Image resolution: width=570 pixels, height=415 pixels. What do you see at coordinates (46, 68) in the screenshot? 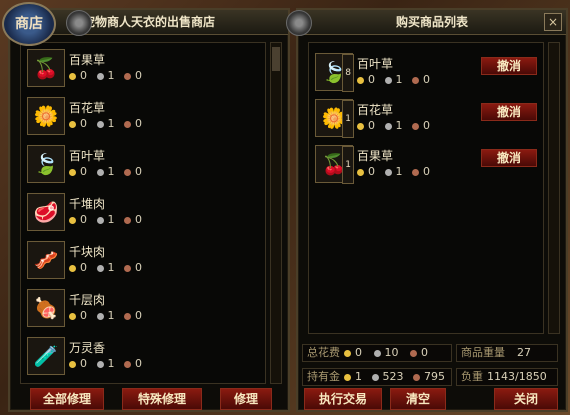
I see `fruit-herb-icon: 🍒` at bounding box center [46, 68].